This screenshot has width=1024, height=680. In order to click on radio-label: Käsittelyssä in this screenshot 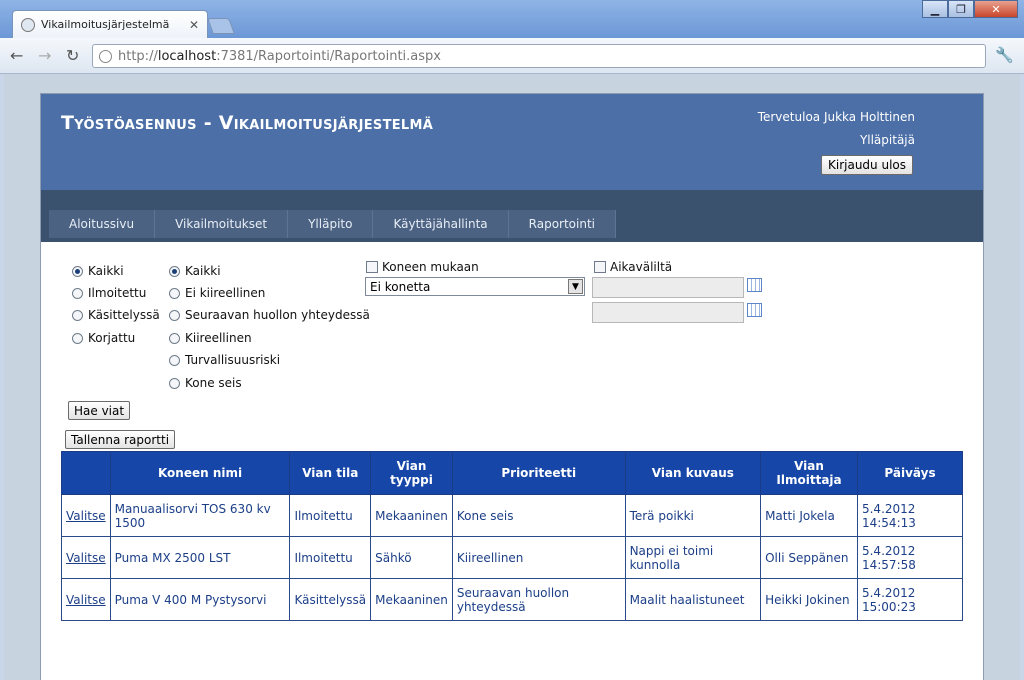, I will do `click(124, 315)`.